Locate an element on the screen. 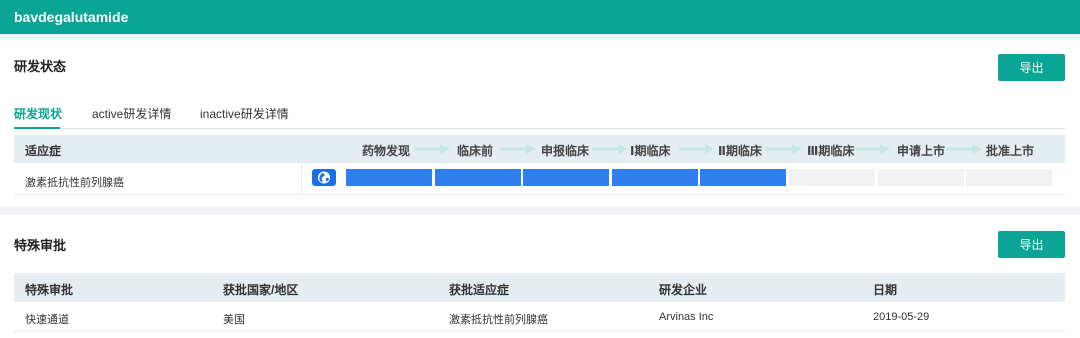 Image resolution: width=1080 pixels, height=338 pixels. drug-name-title: bavdegalutamide is located at coordinates (71, 17).